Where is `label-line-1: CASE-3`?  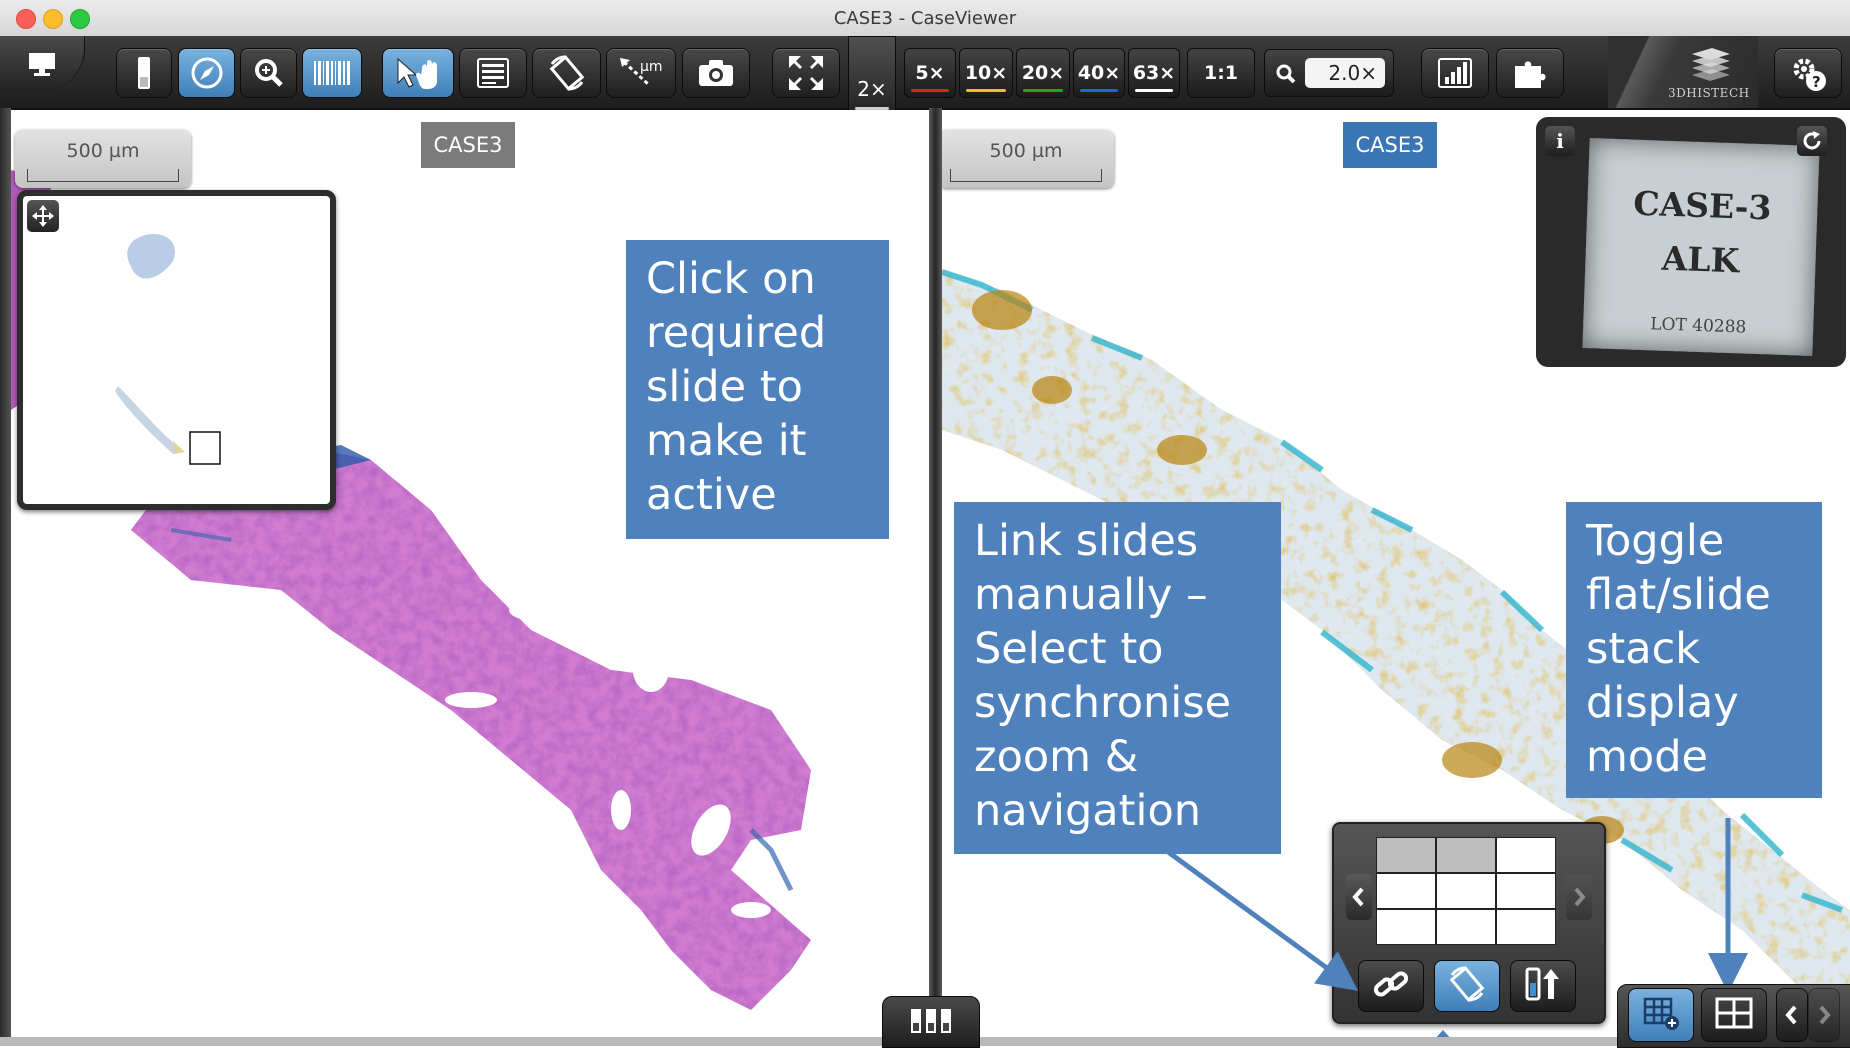
label-line-1: CASE-3 is located at coordinates (1702, 205).